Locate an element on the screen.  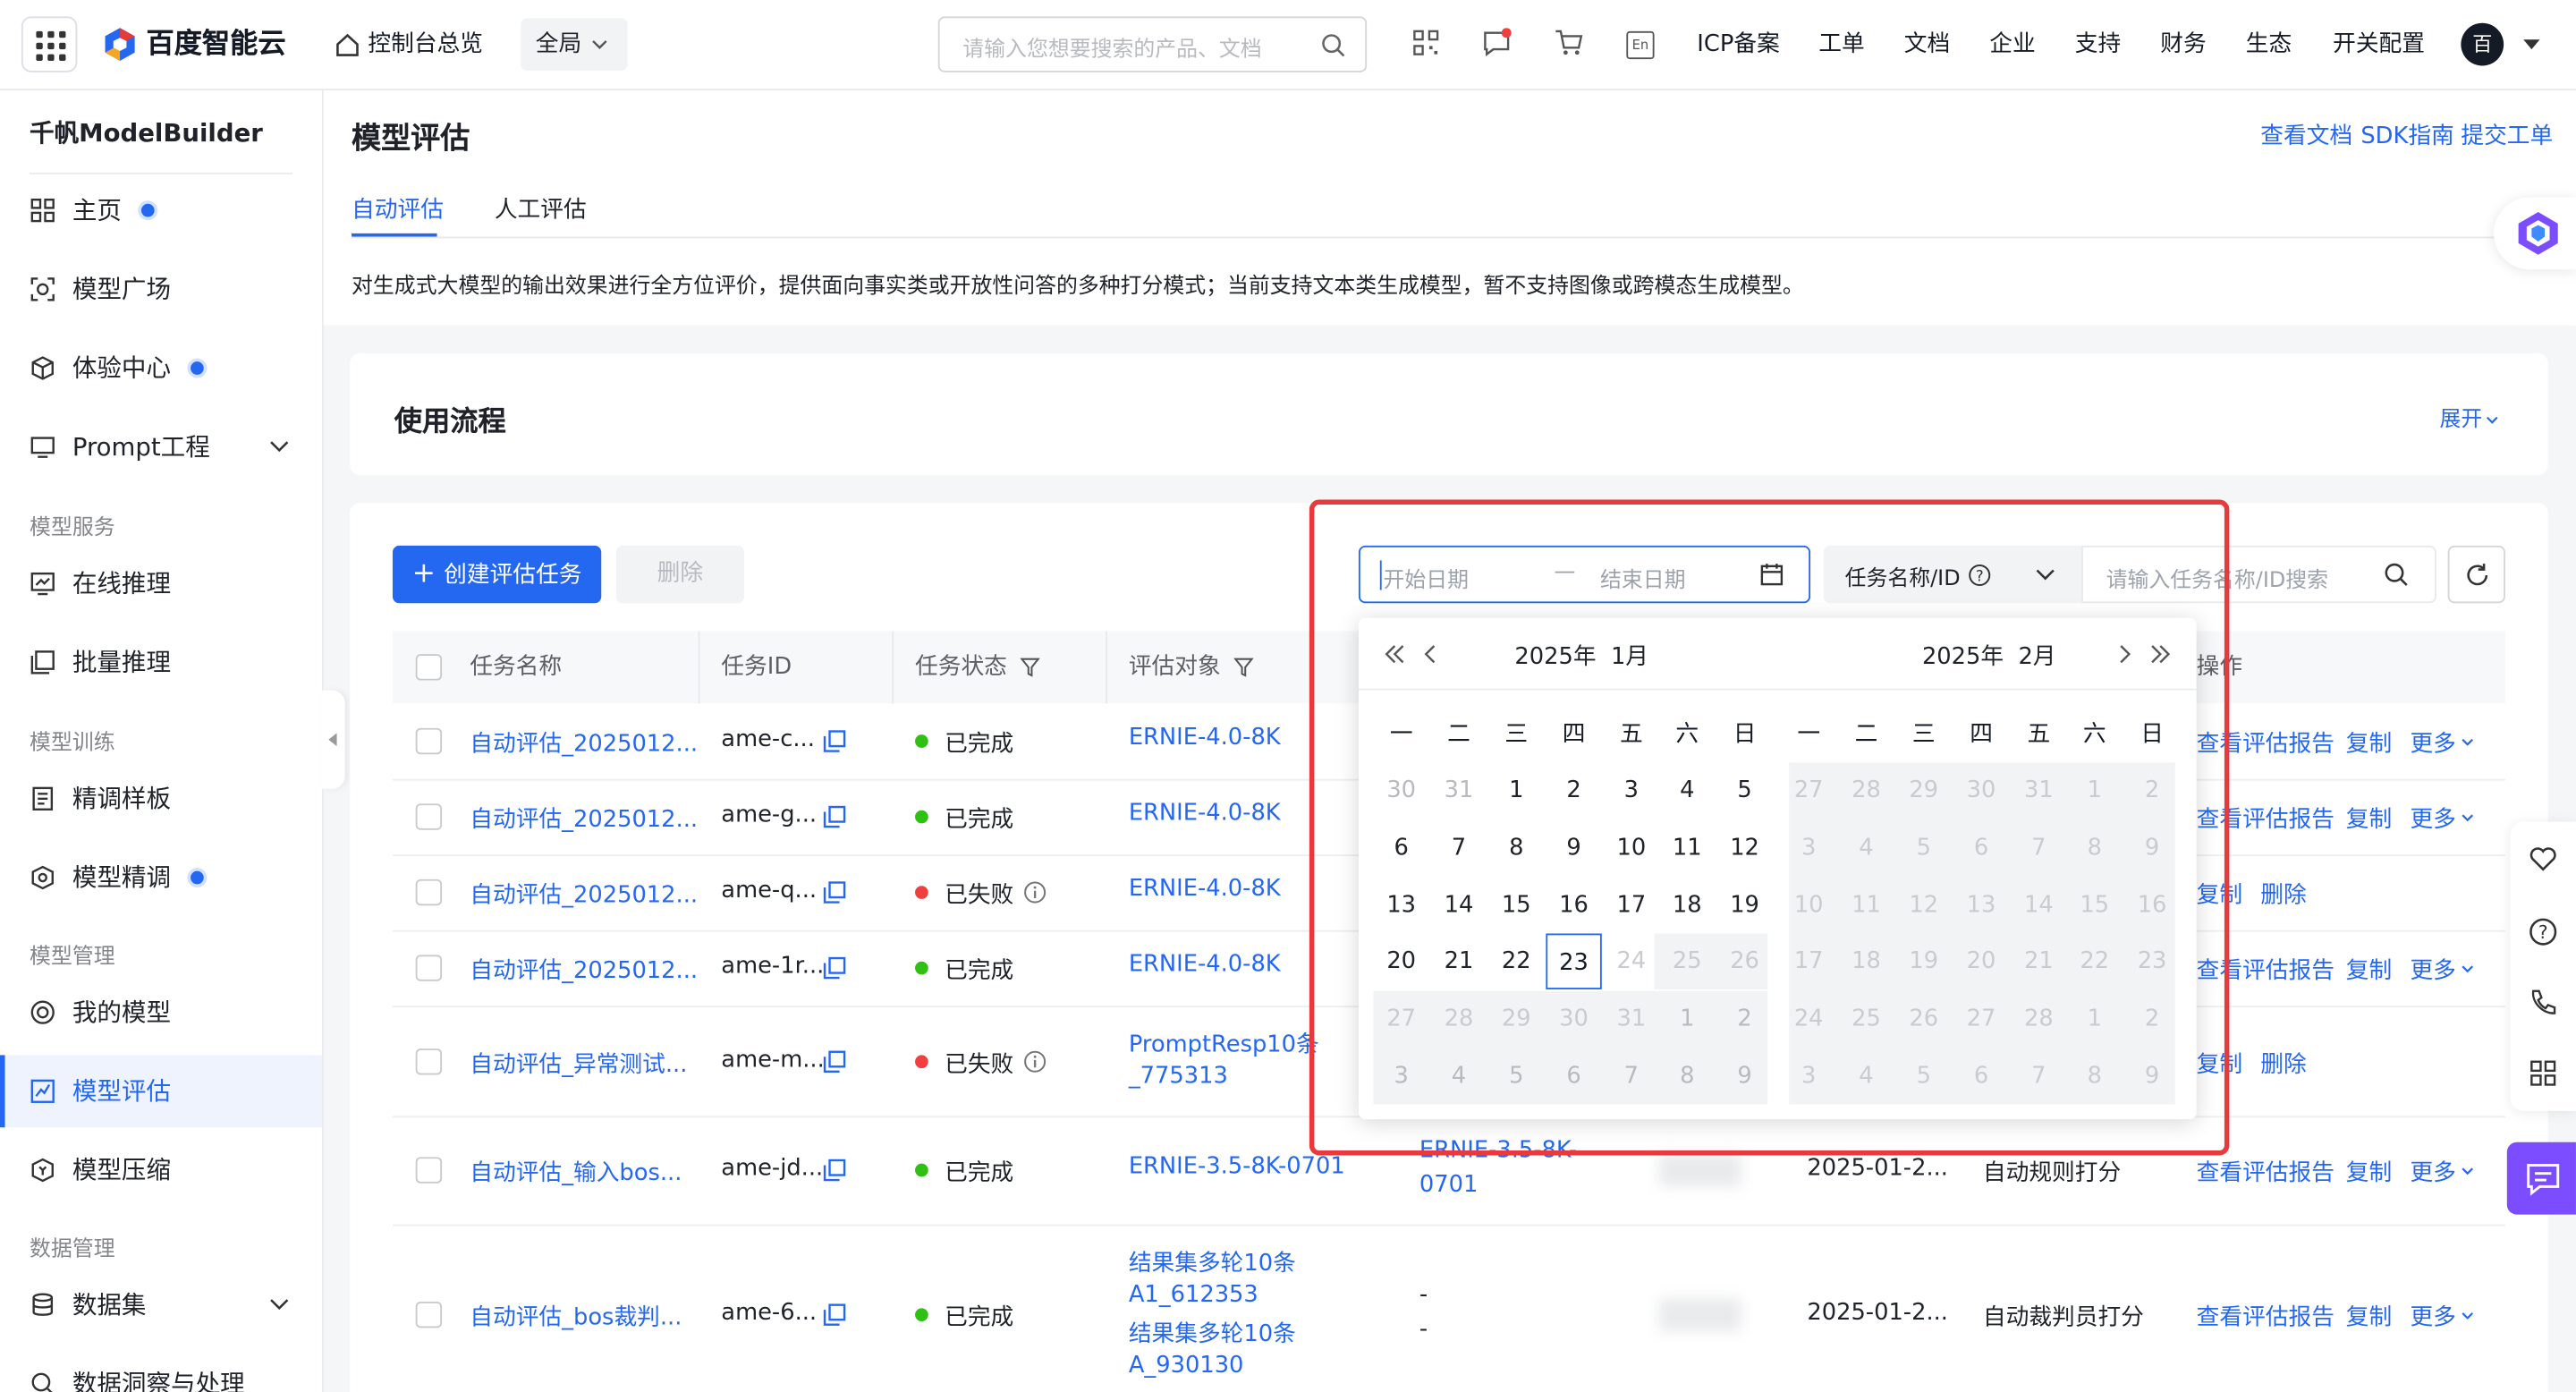
message-icon is located at coordinates (1497, 42).